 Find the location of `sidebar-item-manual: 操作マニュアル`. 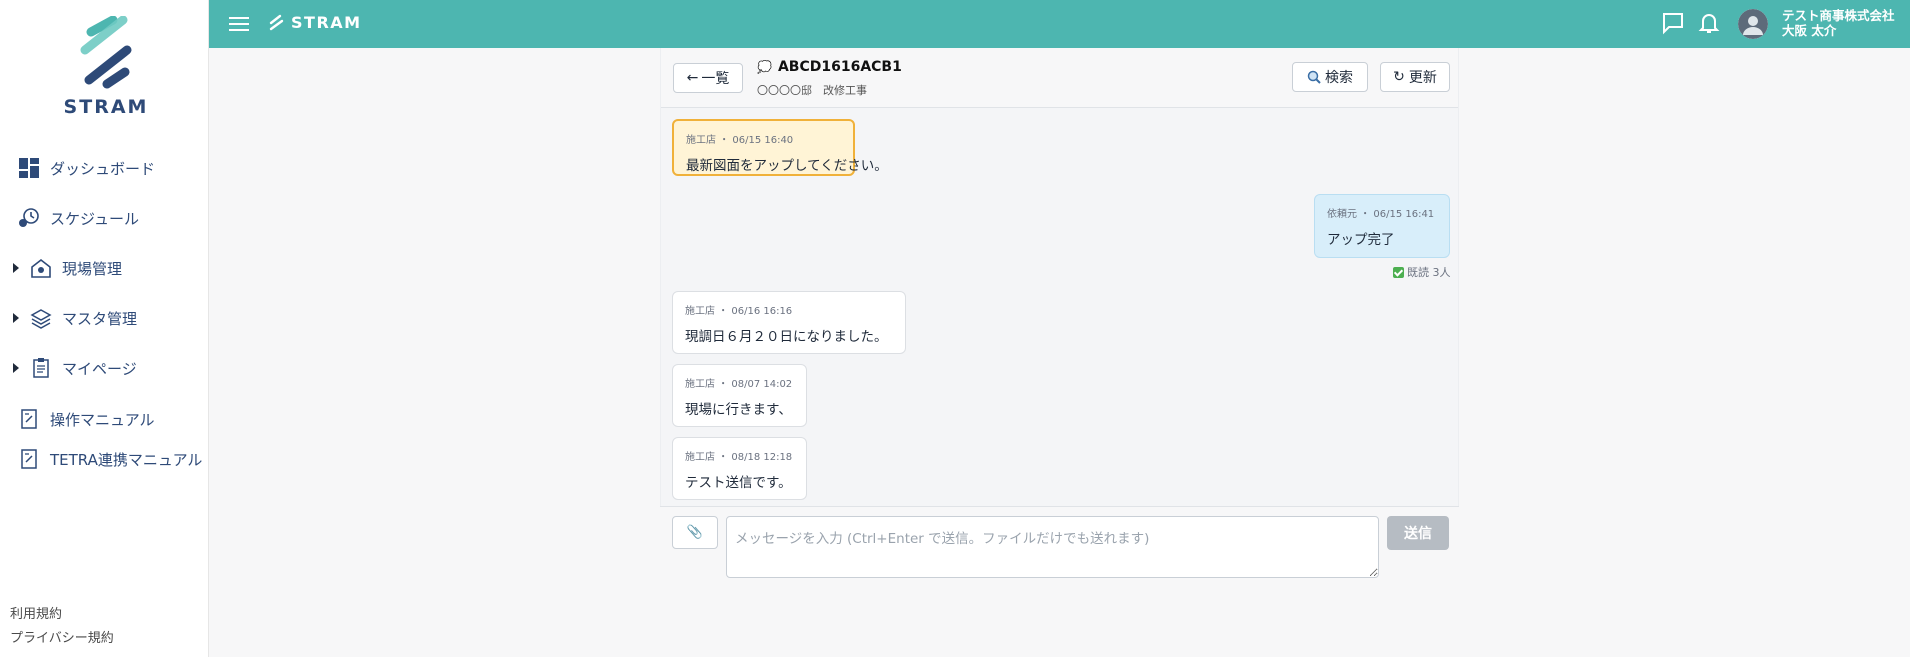

sidebar-item-manual: 操作マニュアル is located at coordinates (104, 419).